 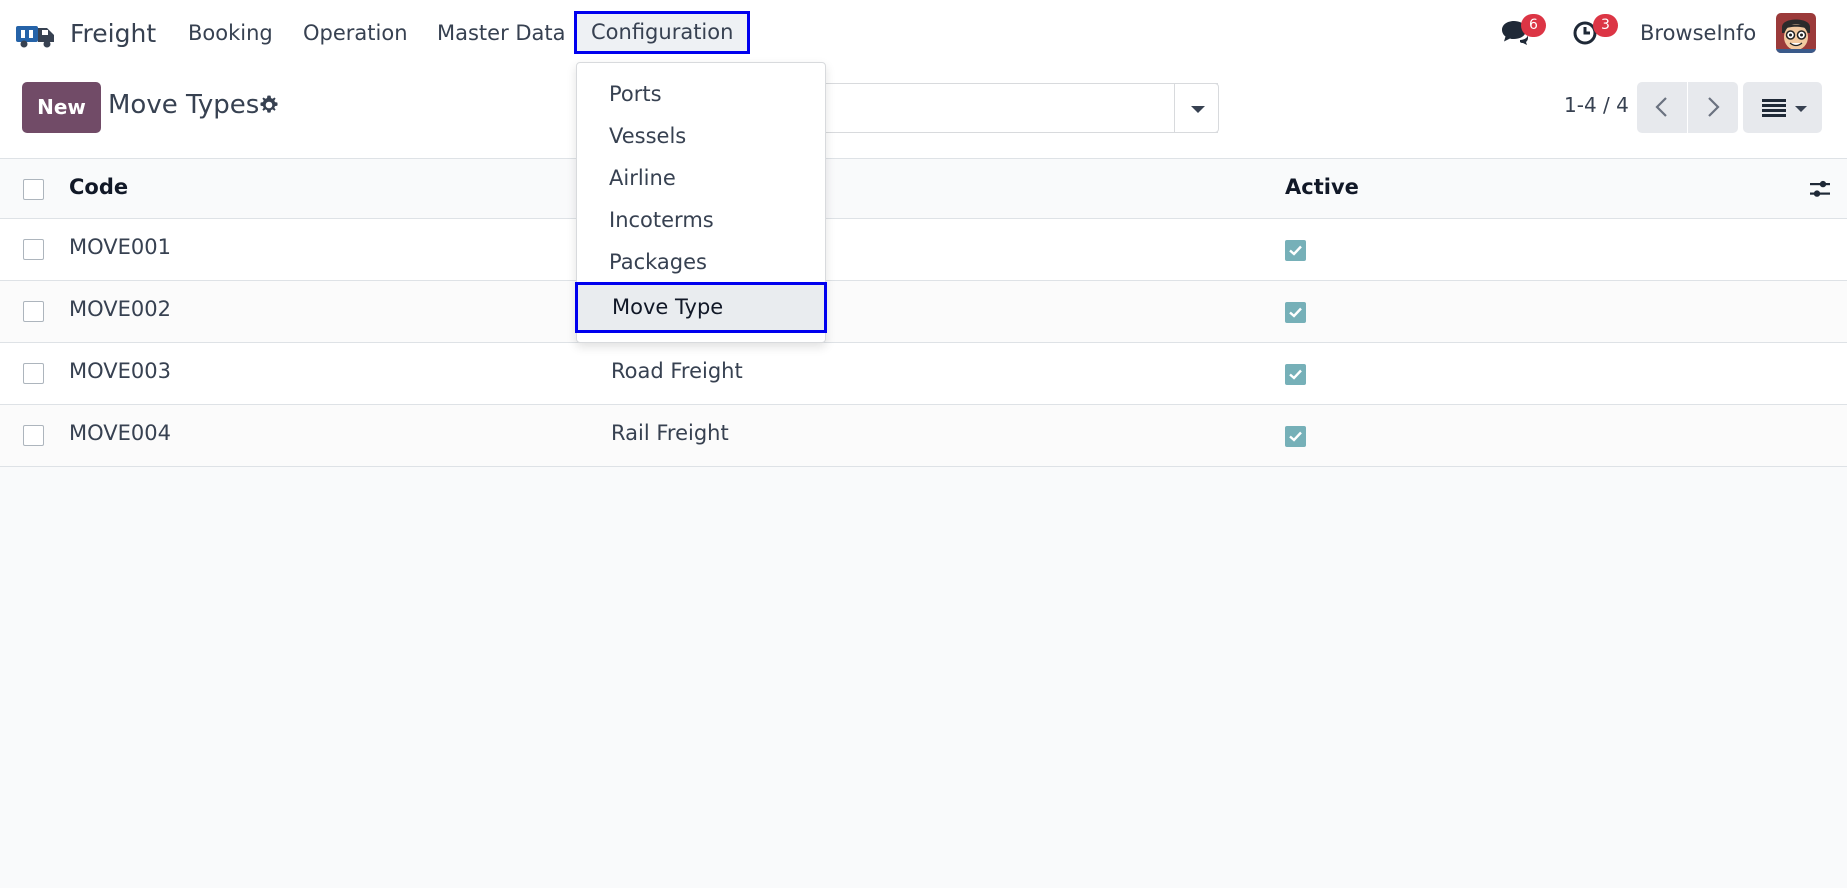 What do you see at coordinates (120, 247) in the screenshot?
I see `cell-code: MOVE001` at bounding box center [120, 247].